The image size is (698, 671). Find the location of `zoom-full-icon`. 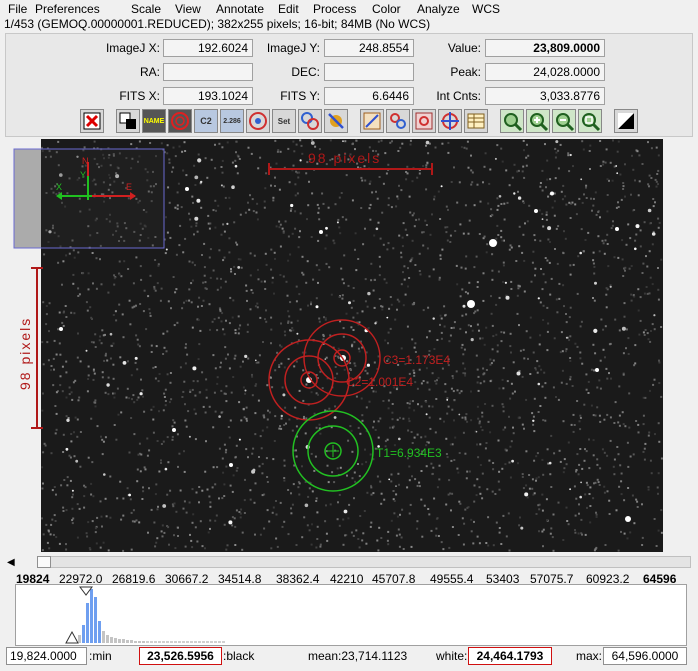

zoom-full-icon is located at coordinates (591, 122).